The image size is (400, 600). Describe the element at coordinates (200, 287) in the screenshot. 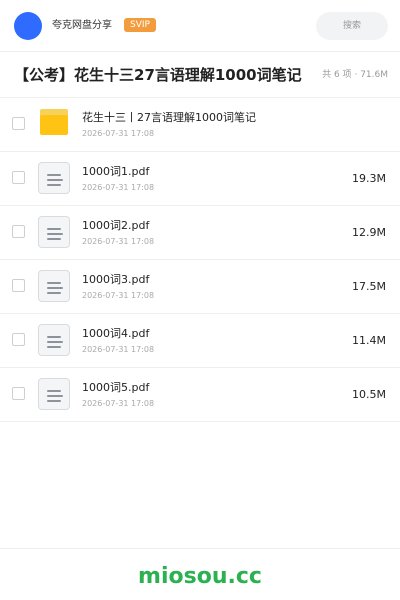

I see `list-item: 1000词3.pdf 2026-07-31 17:08 17.5M` at that location.